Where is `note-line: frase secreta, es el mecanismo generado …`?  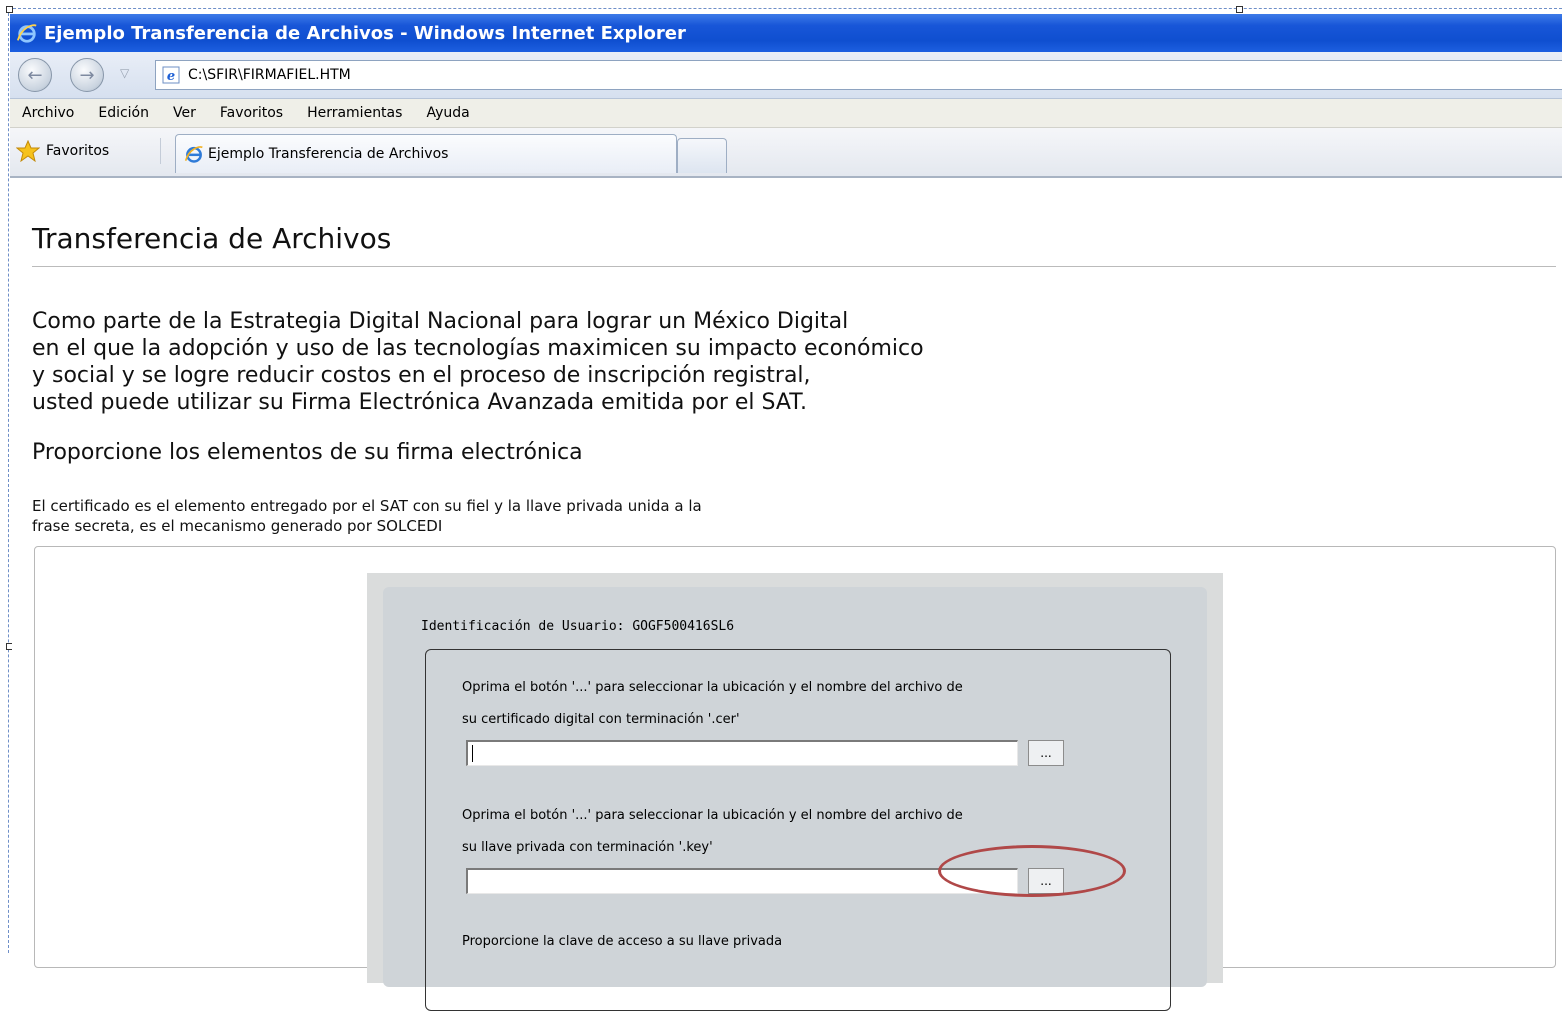
note-line: frase secreta, es el mecanismo generado … is located at coordinates (237, 526).